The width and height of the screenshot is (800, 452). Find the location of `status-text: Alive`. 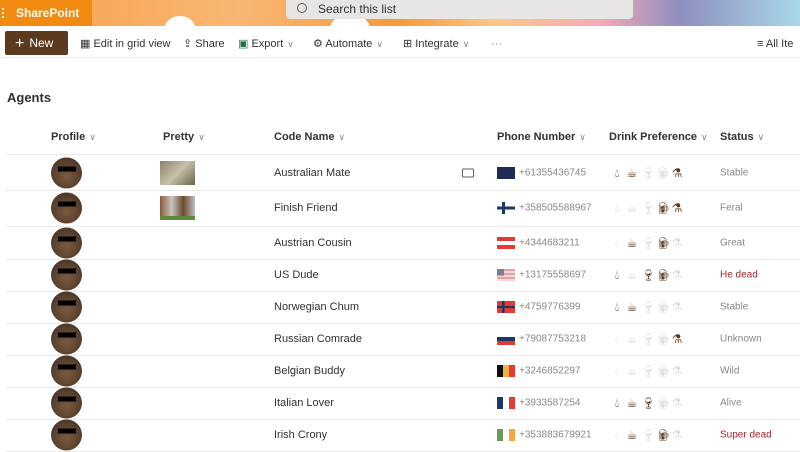

status-text: Alive is located at coordinates (731, 403).